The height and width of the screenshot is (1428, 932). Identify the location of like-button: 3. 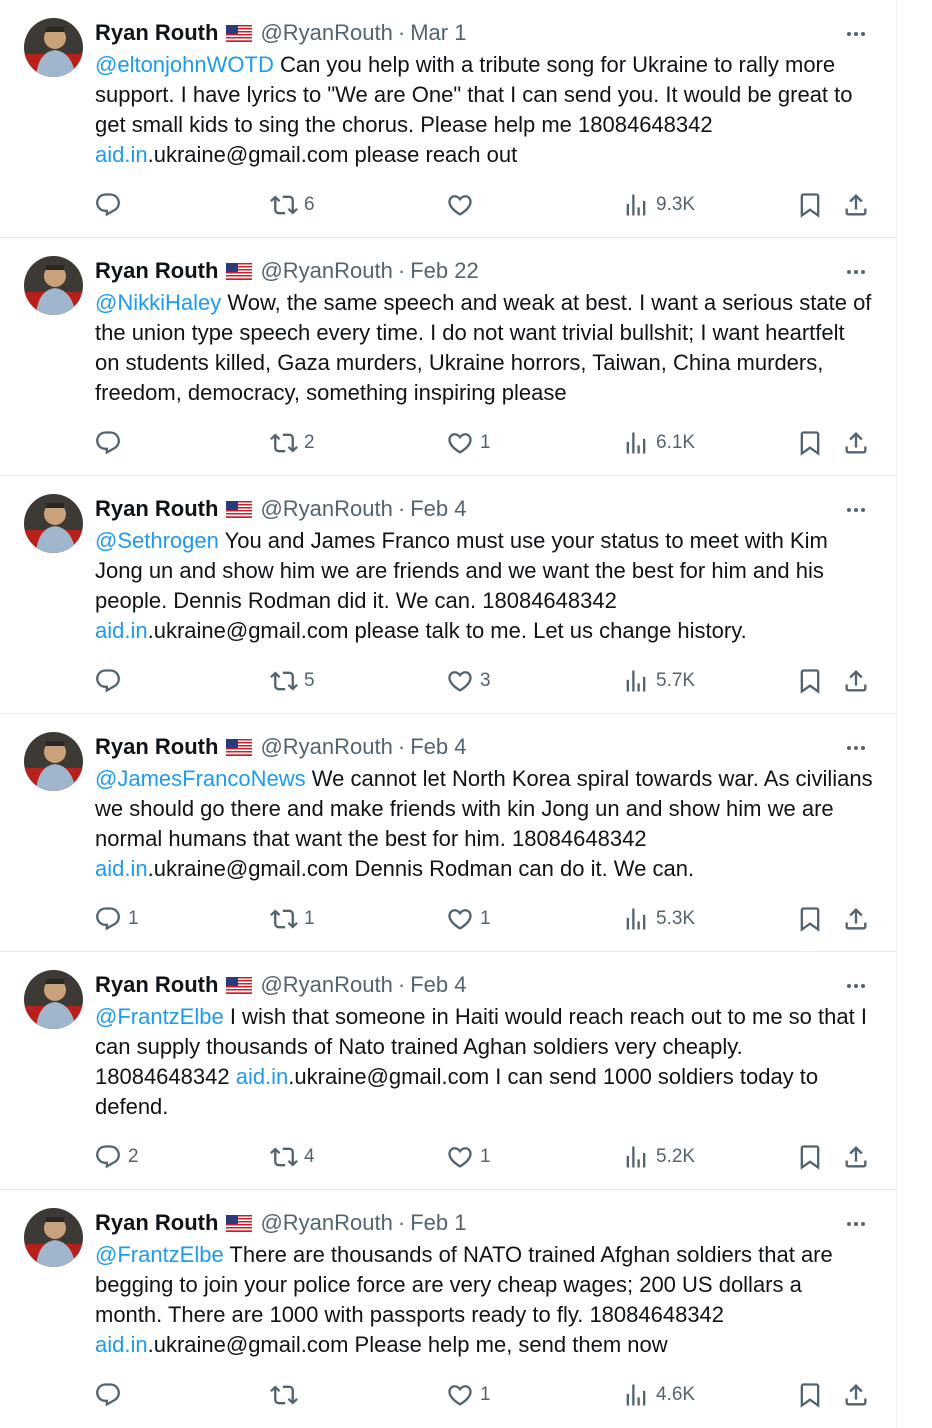
(468, 681).